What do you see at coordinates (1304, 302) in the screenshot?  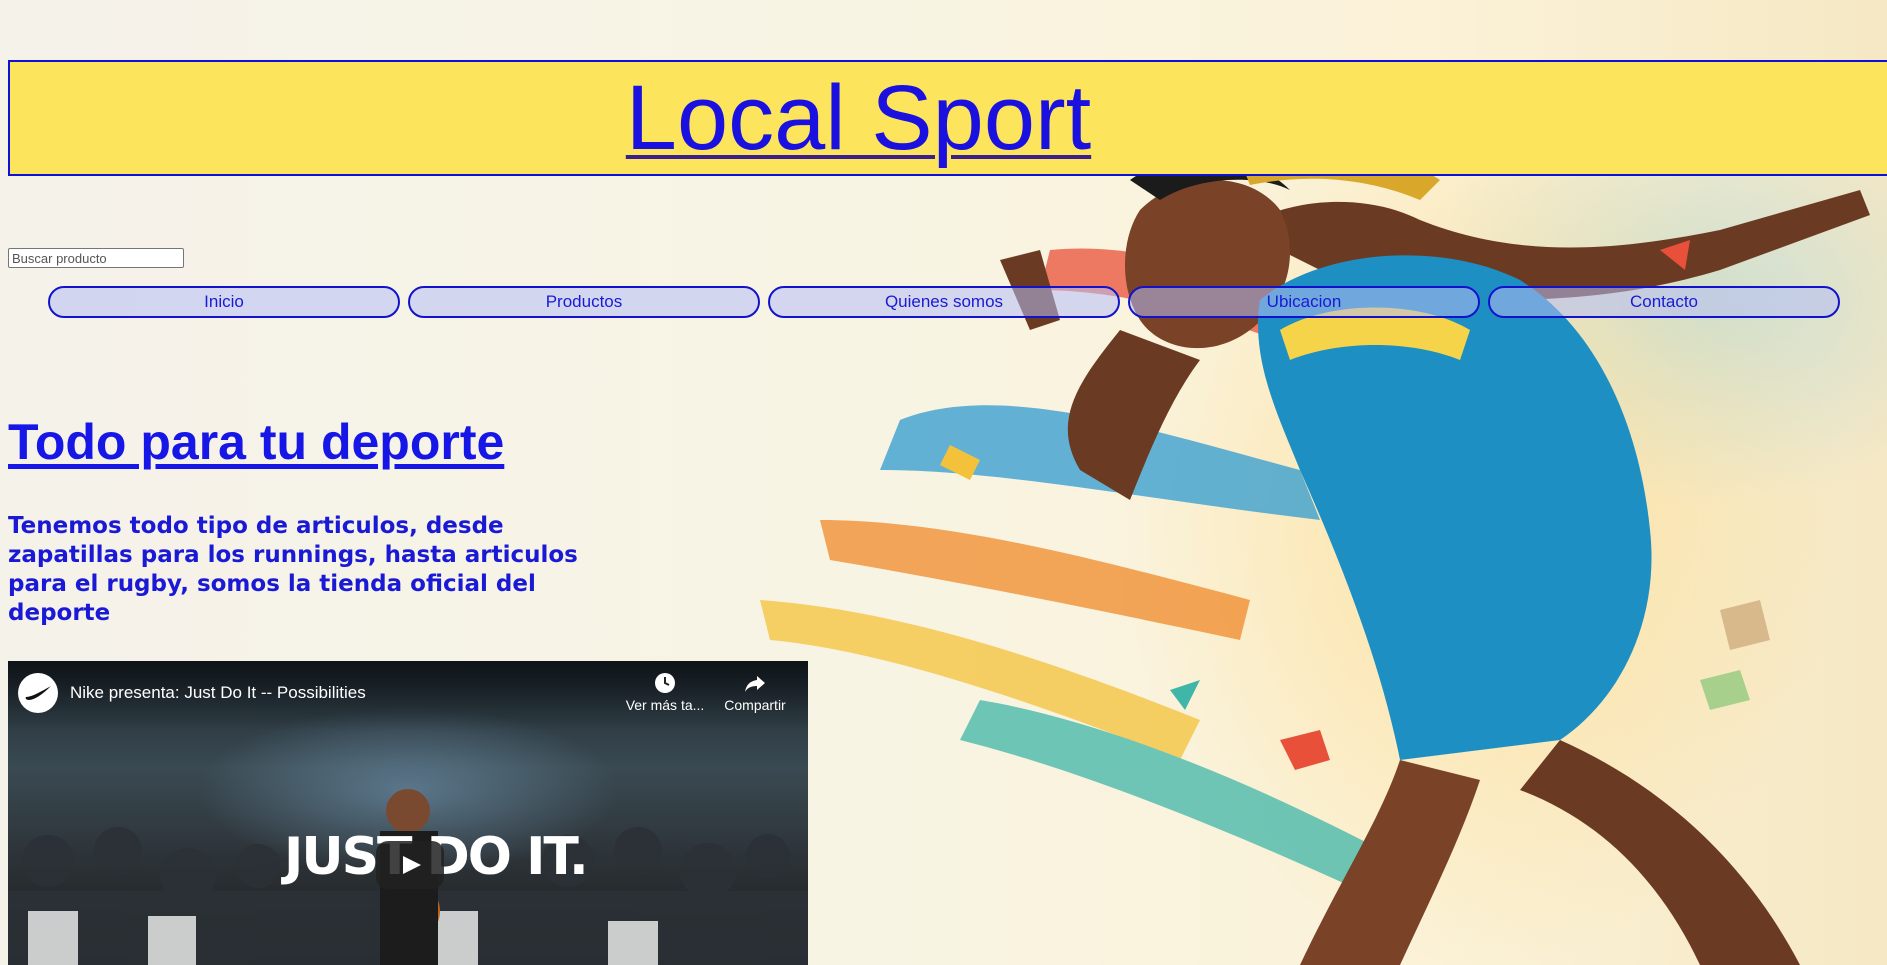 I see `nav-item-ubicacion: Ubicacion` at bounding box center [1304, 302].